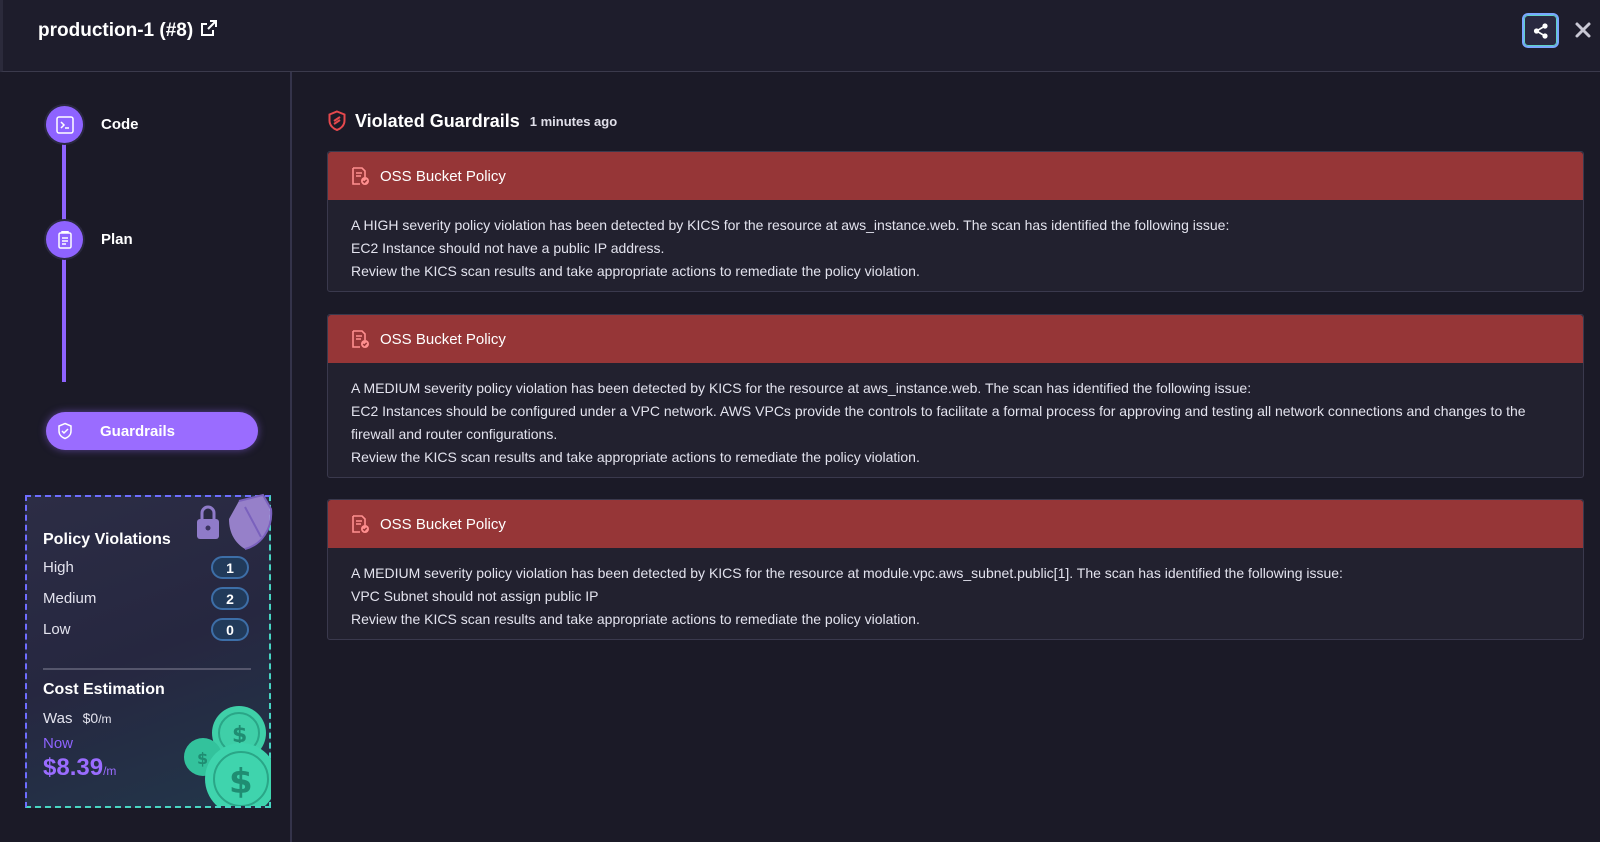  I want to click on violated-guardrails-heading: Violated Guardrails 1 minutes ago, so click(472, 121).